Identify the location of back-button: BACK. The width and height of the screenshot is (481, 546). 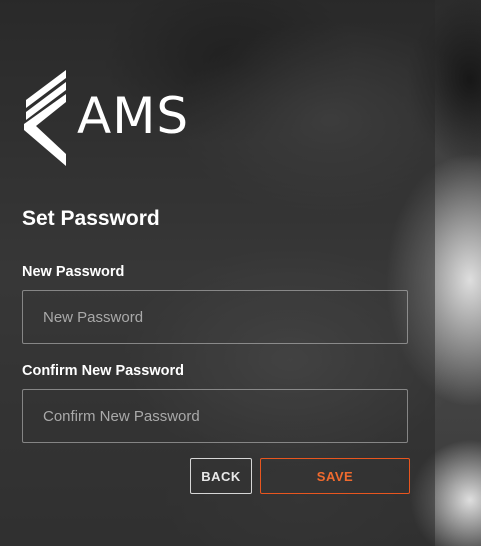
(221, 476).